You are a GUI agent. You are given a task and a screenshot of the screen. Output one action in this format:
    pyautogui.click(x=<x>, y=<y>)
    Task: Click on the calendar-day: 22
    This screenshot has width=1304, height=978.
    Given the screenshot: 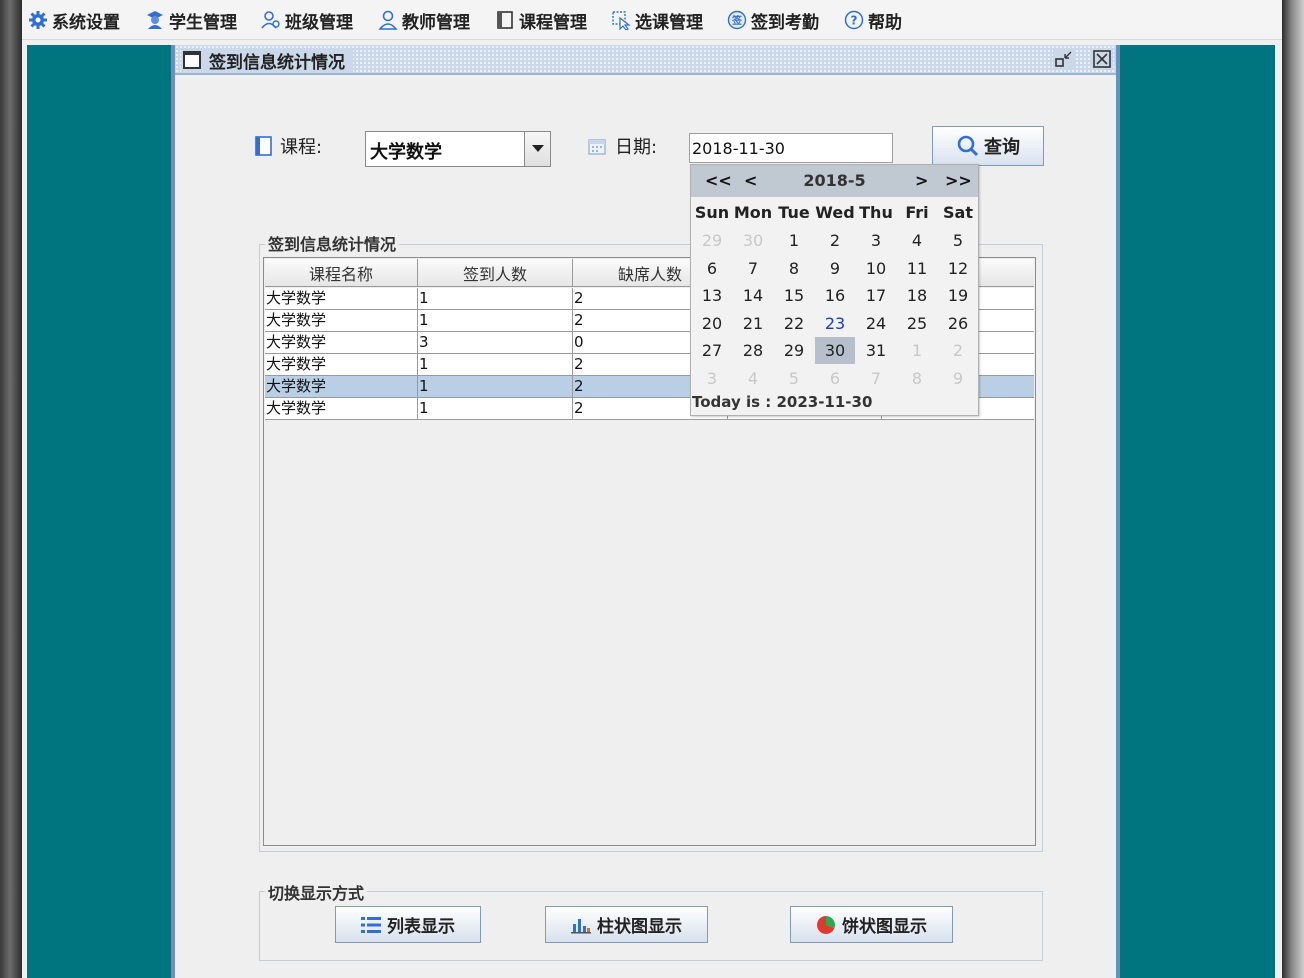 What is the action you would take?
    pyautogui.click(x=794, y=323)
    